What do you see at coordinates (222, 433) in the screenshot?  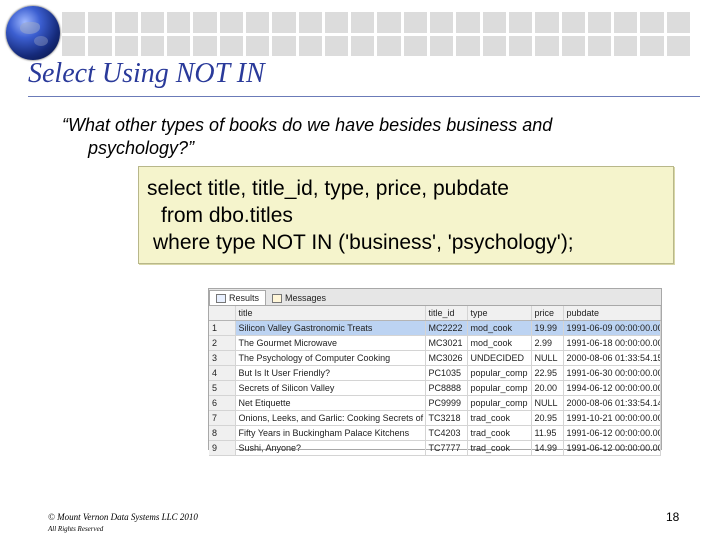 I see `cell-rownum: 8` at bounding box center [222, 433].